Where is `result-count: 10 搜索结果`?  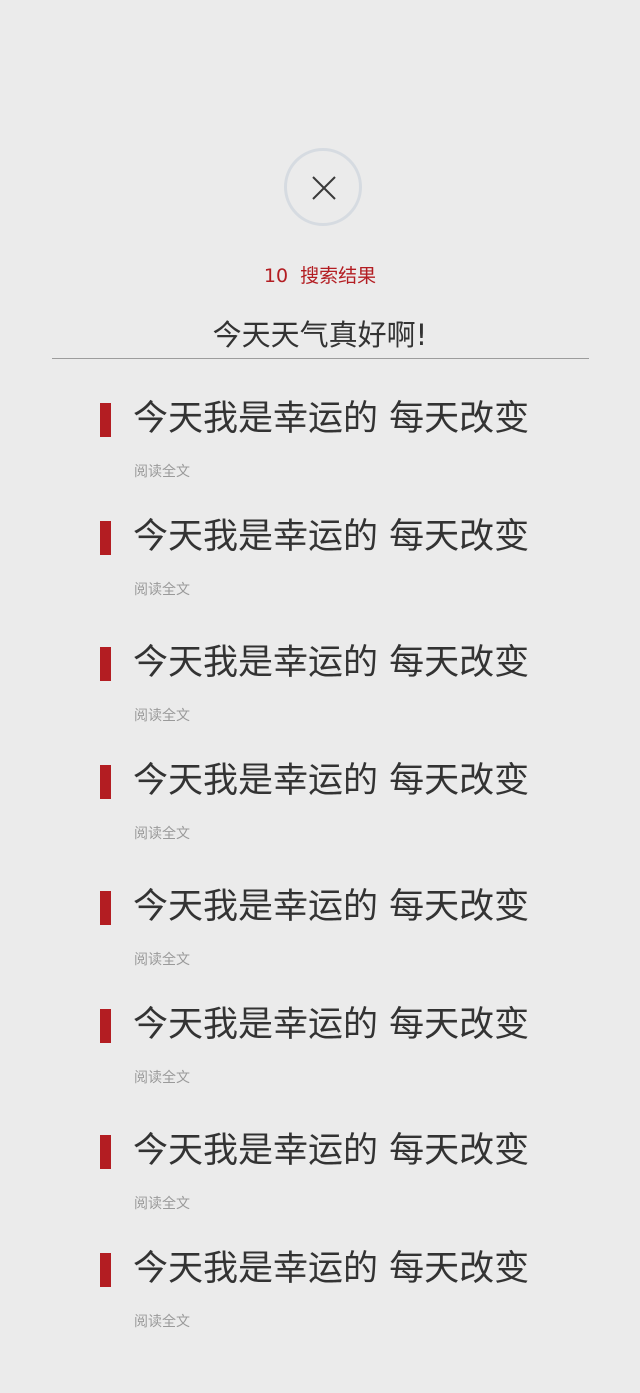 result-count: 10 搜索结果 is located at coordinates (320, 276).